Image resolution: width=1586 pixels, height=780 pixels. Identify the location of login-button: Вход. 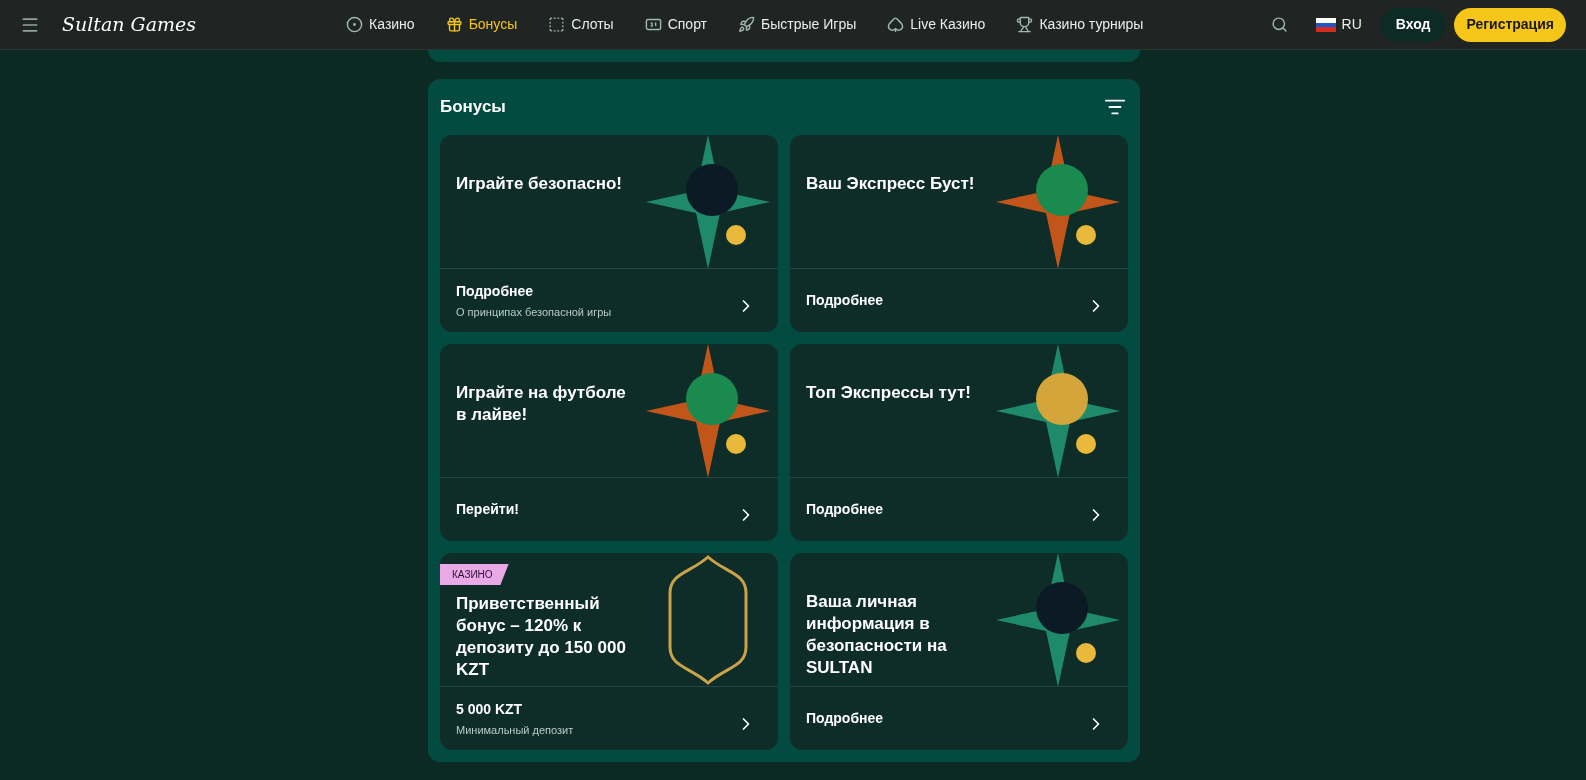
(1413, 24).